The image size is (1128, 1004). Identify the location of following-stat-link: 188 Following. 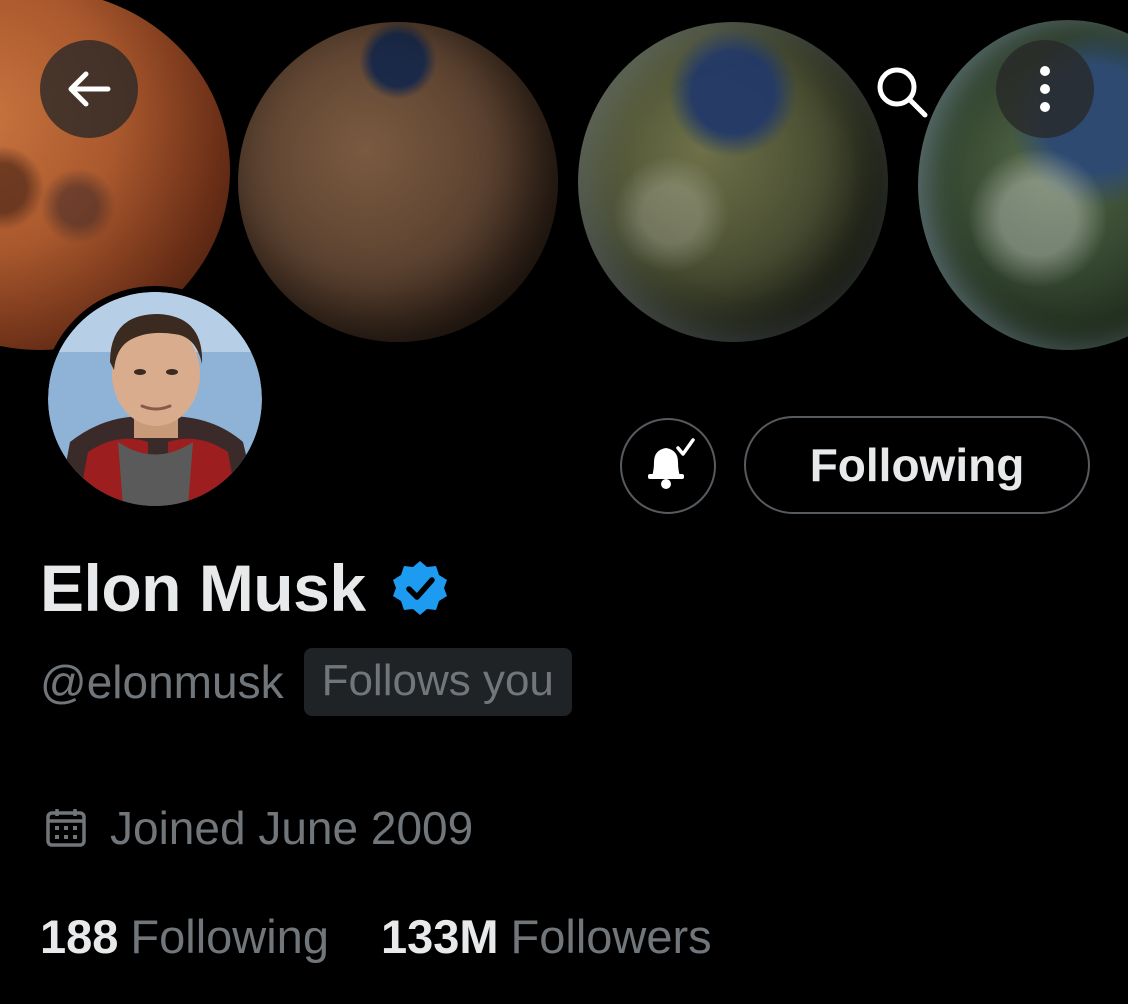
(184, 936).